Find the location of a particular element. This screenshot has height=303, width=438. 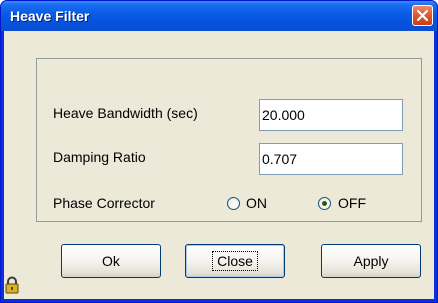

damping-ratio-label: Damping Ratio is located at coordinates (99, 157).